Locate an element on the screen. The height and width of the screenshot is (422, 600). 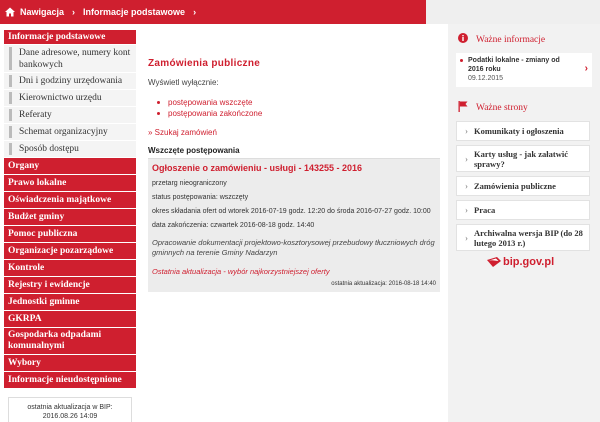
link-karty-uslug: › Karty usług - jak załatwić sprawy? is located at coordinates (523, 158).